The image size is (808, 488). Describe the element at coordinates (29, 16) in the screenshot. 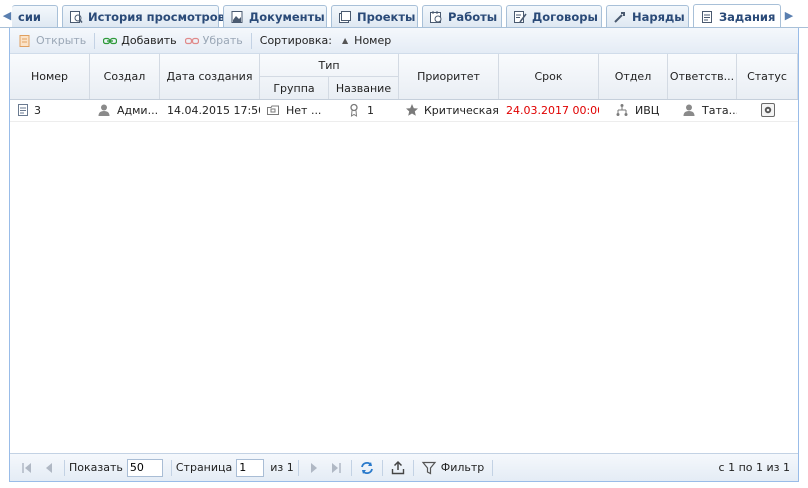

I see `tab-partial-label: сии` at that location.